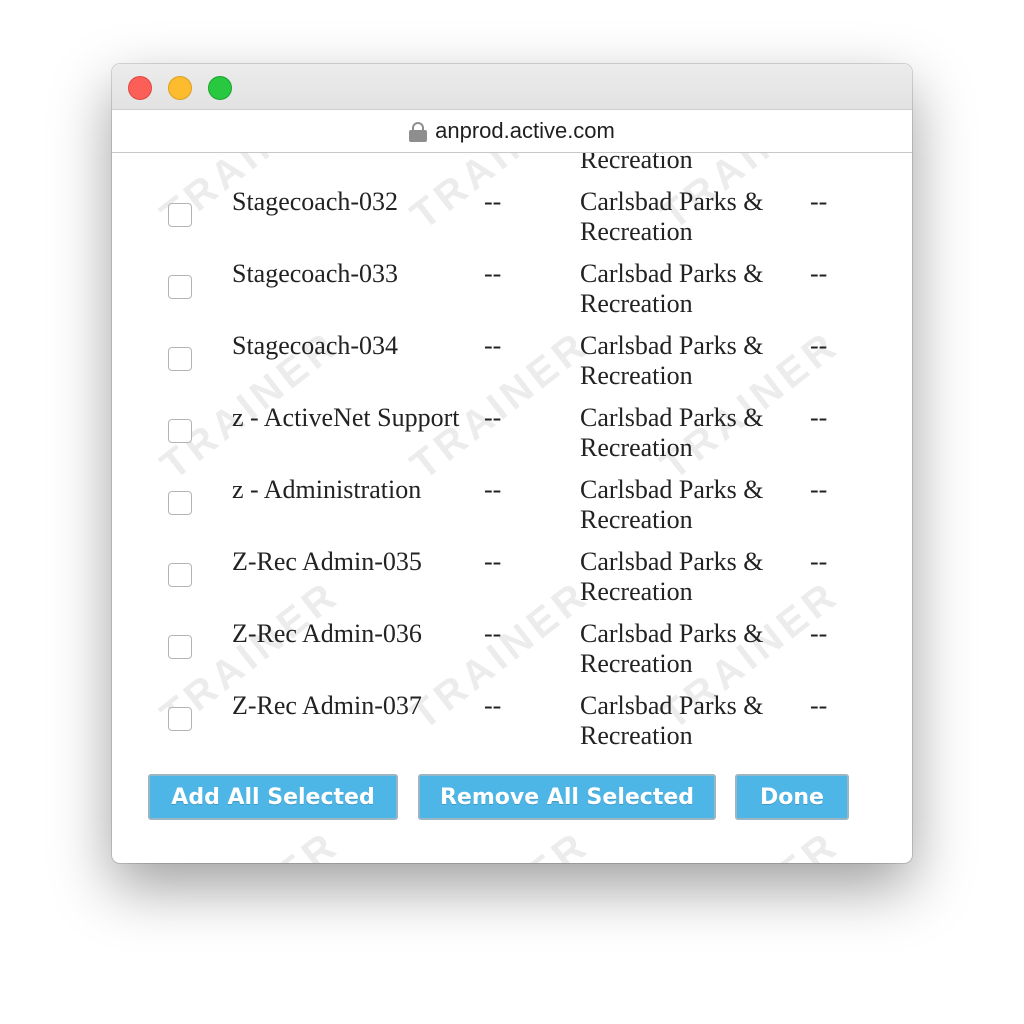  Describe the element at coordinates (140, 88) in the screenshot. I see `close-window-button` at that location.